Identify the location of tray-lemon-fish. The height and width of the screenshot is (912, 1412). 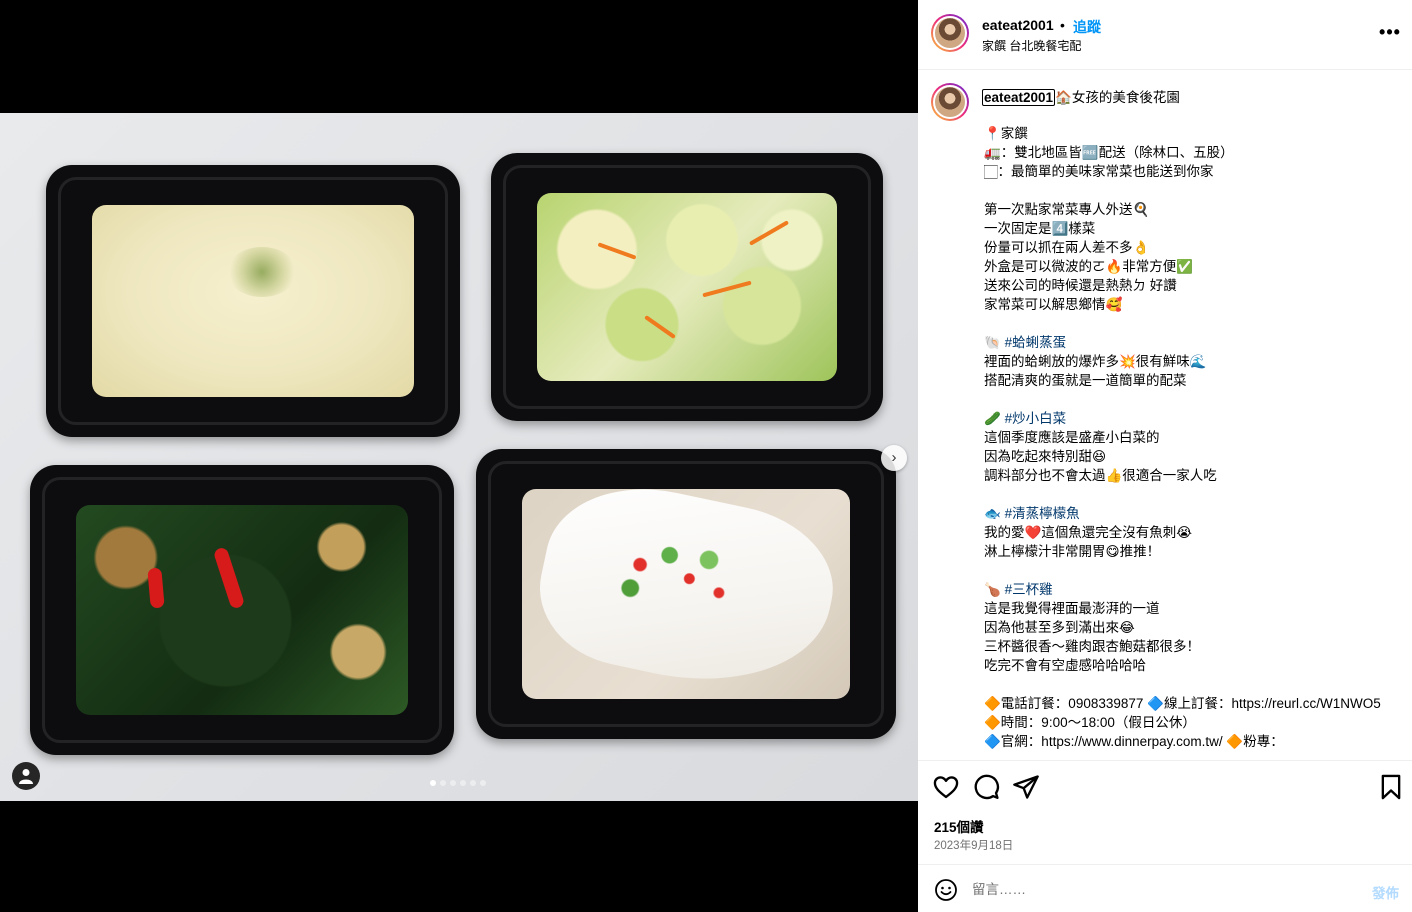
(686, 594).